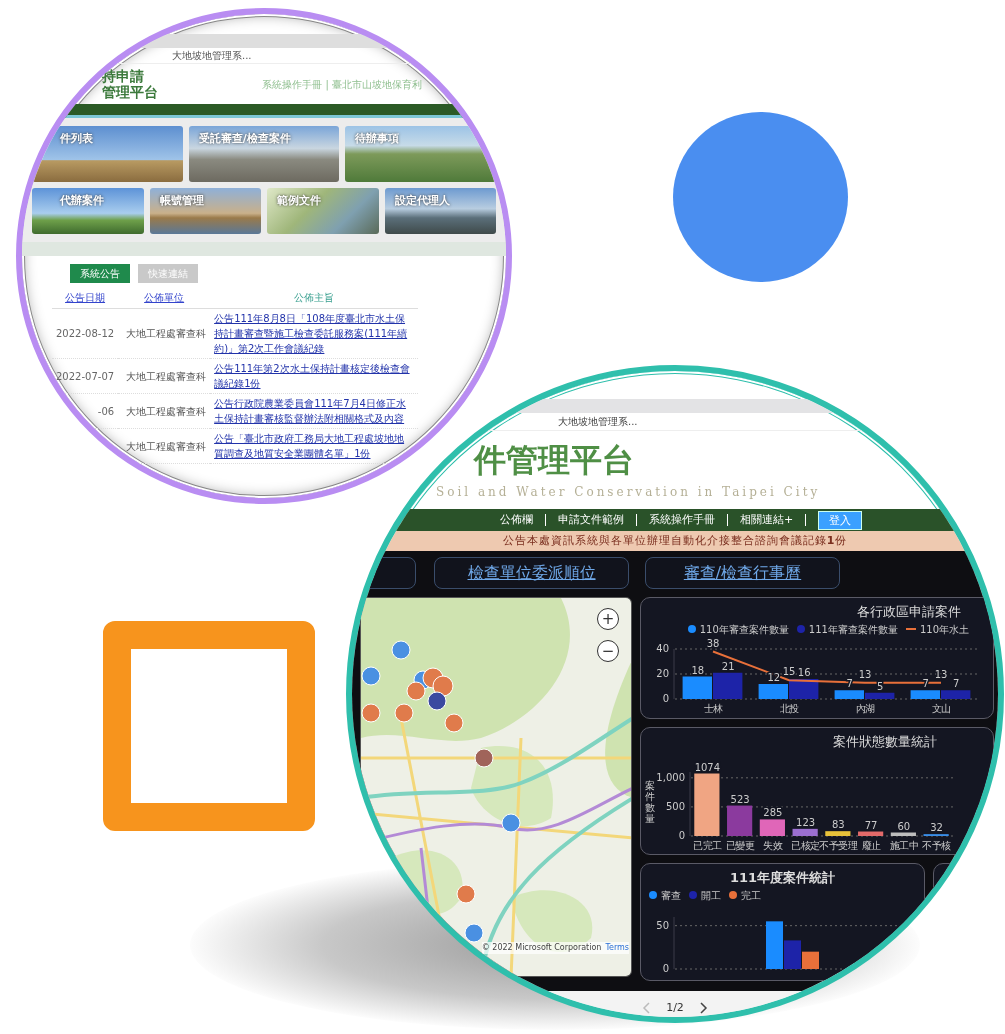 The image size is (1005, 1034). What do you see at coordinates (941, 708) in the screenshot?
I see `category-label: 文山` at bounding box center [941, 708].